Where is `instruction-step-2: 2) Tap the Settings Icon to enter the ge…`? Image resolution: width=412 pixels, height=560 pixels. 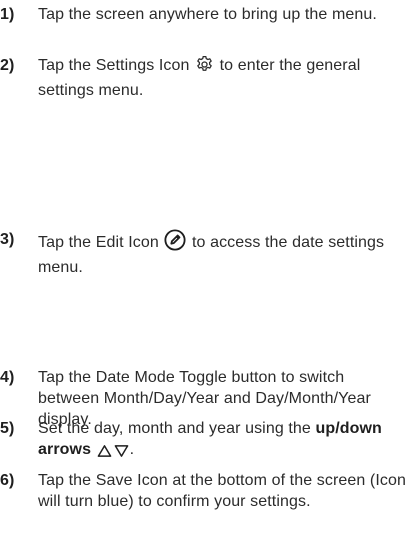 instruction-step-2: 2) Tap the Settings Icon to enter the ge… is located at coordinates (206, 78).